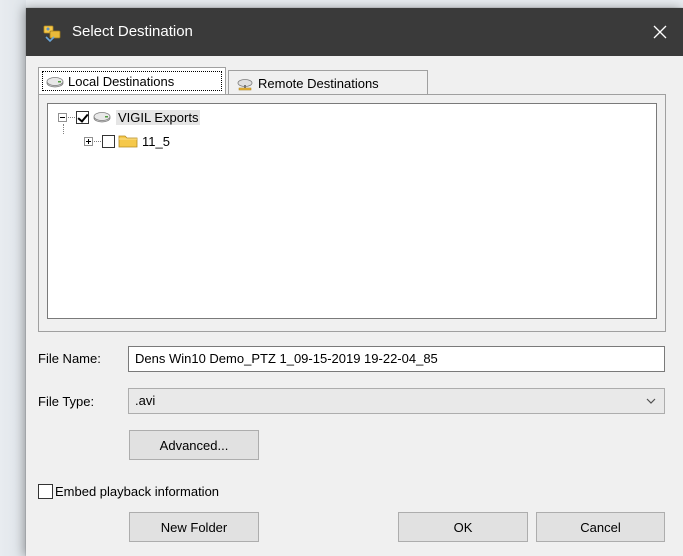  Describe the element at coordinates (82, 117) in the screenshot. I see `tree-root-checkbox` at that location.